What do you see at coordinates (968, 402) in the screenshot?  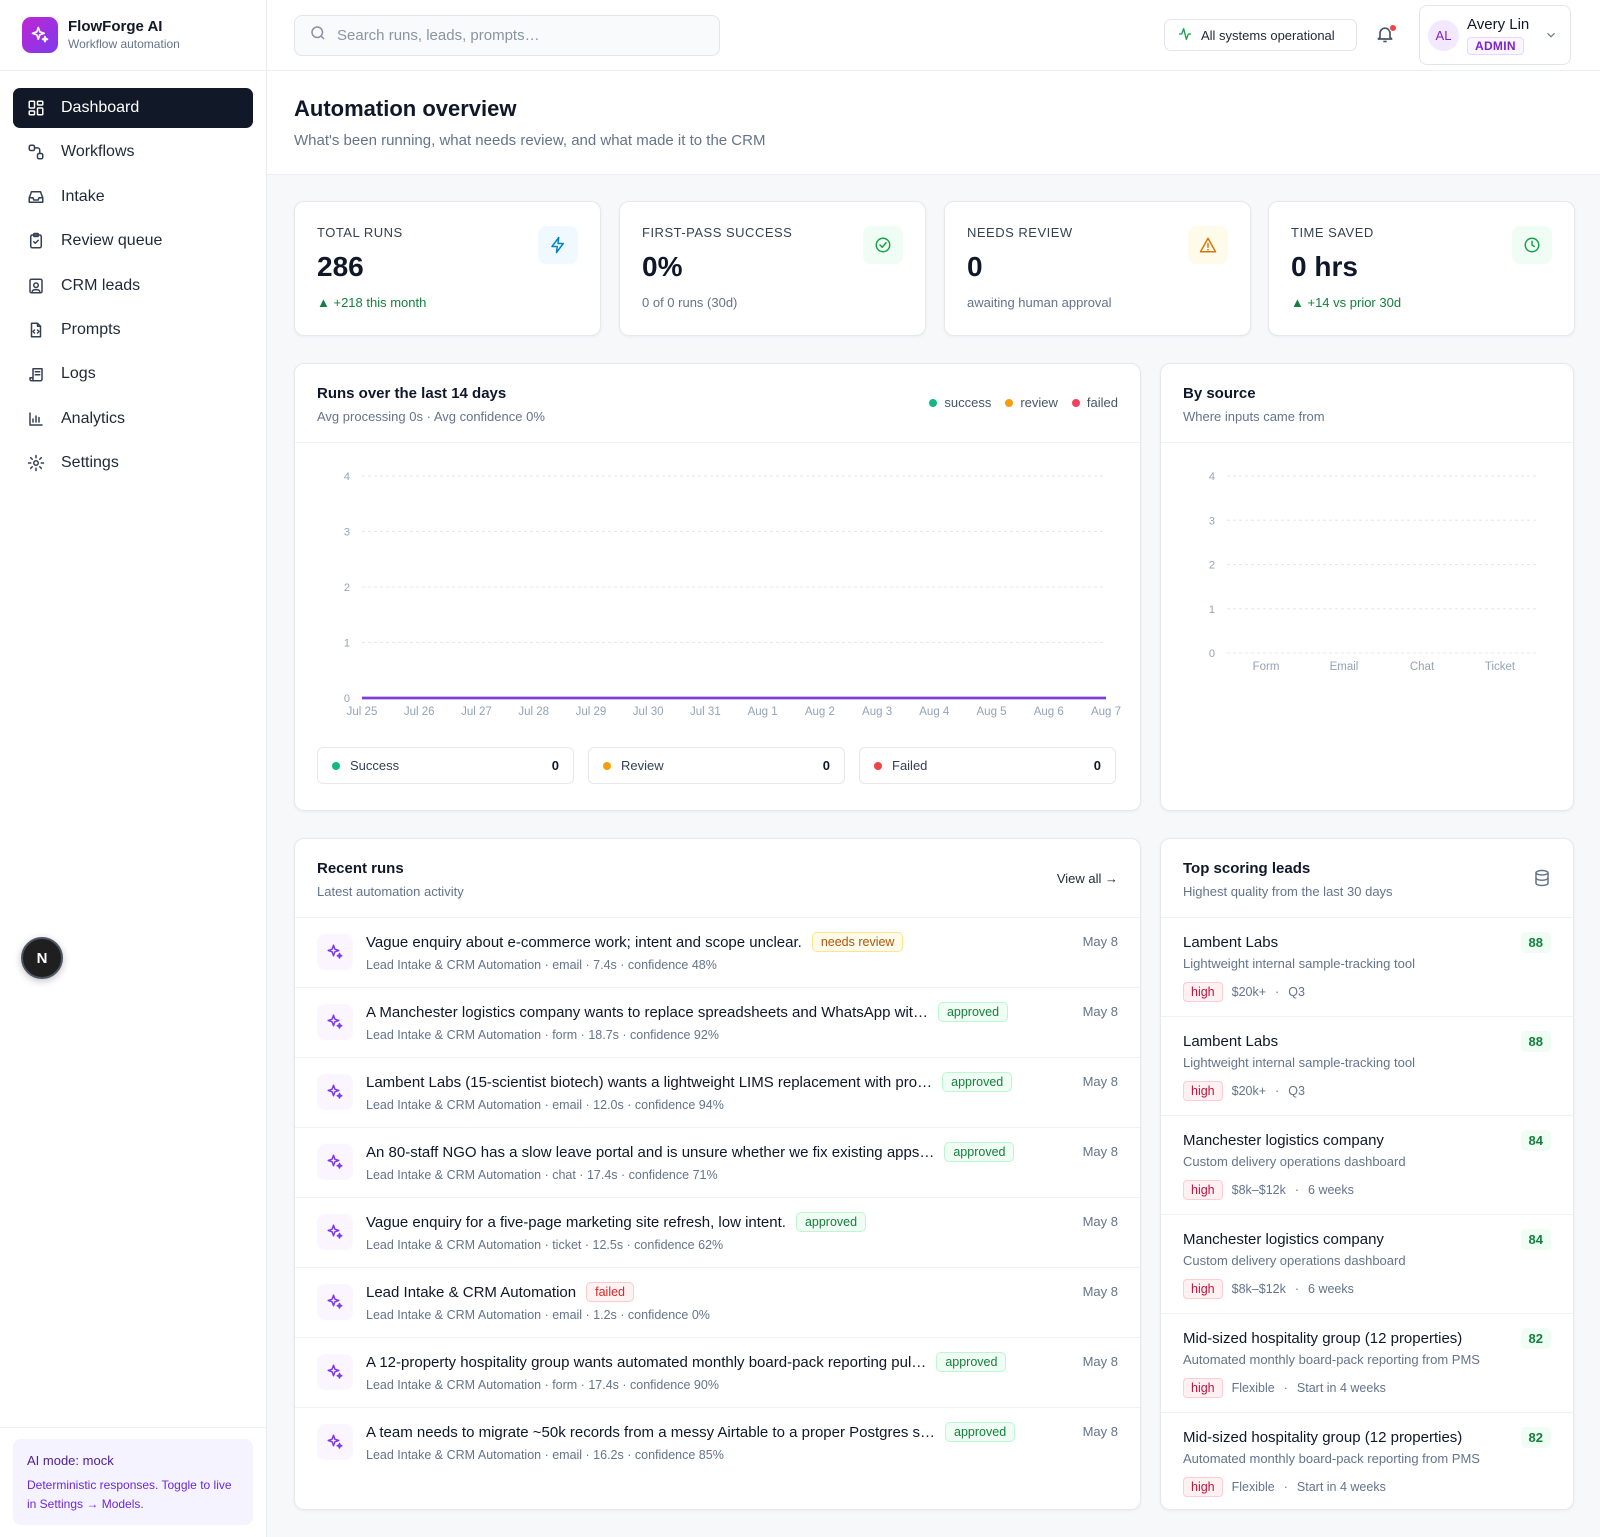 I see `legend-label: success` at bounding box center [968, 402].